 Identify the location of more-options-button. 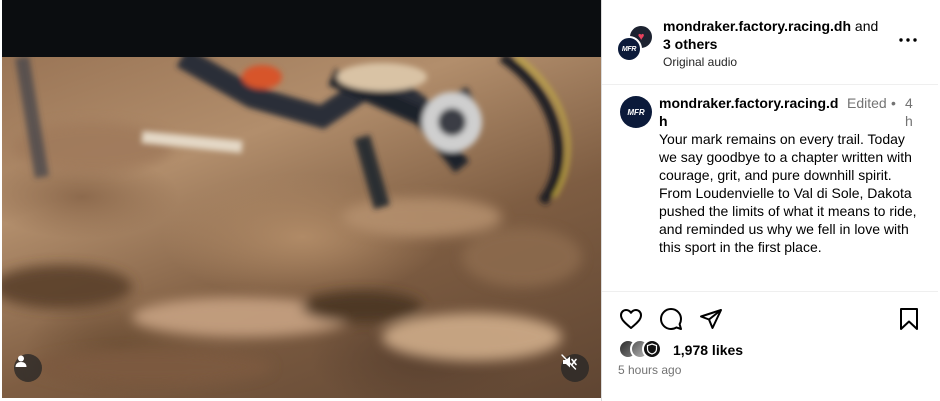
(908, 40).